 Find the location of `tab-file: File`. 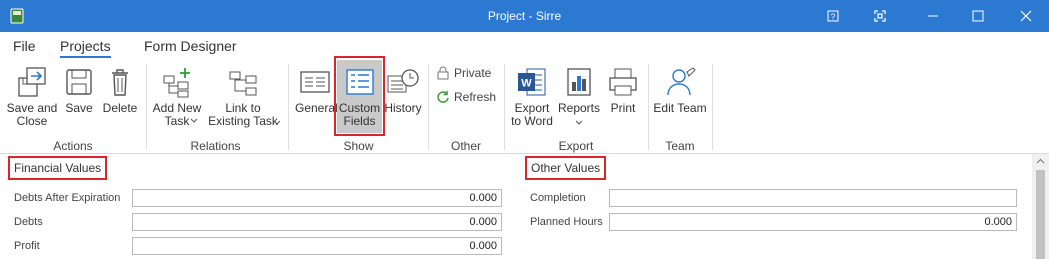

tab-file: File is located at coordinates (24, 46).